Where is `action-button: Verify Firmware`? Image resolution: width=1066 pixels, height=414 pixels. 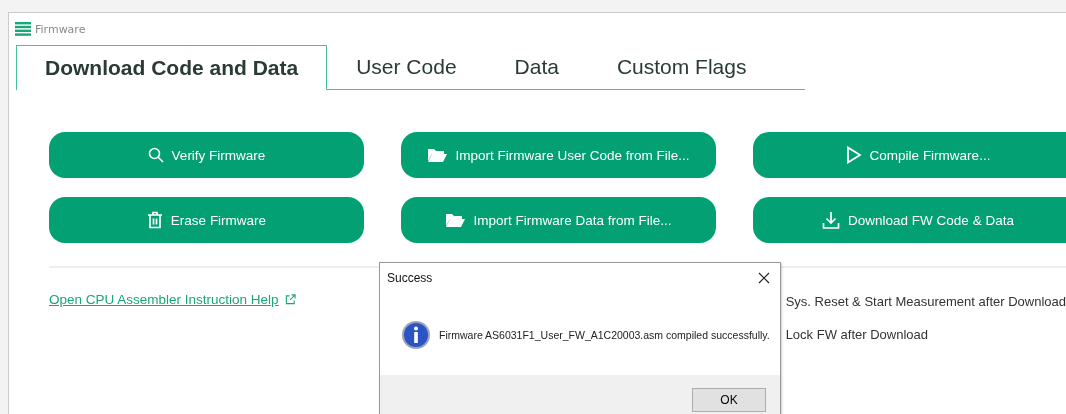 action-button: Verify Firmware is located at coordinates (206, 155).